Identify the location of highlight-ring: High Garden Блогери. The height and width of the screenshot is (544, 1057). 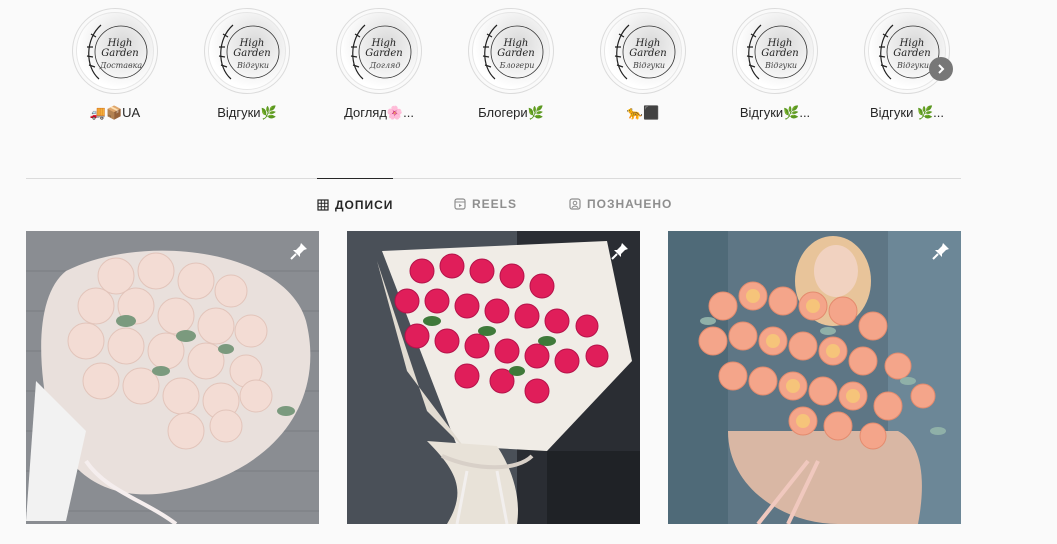
(511, 51).